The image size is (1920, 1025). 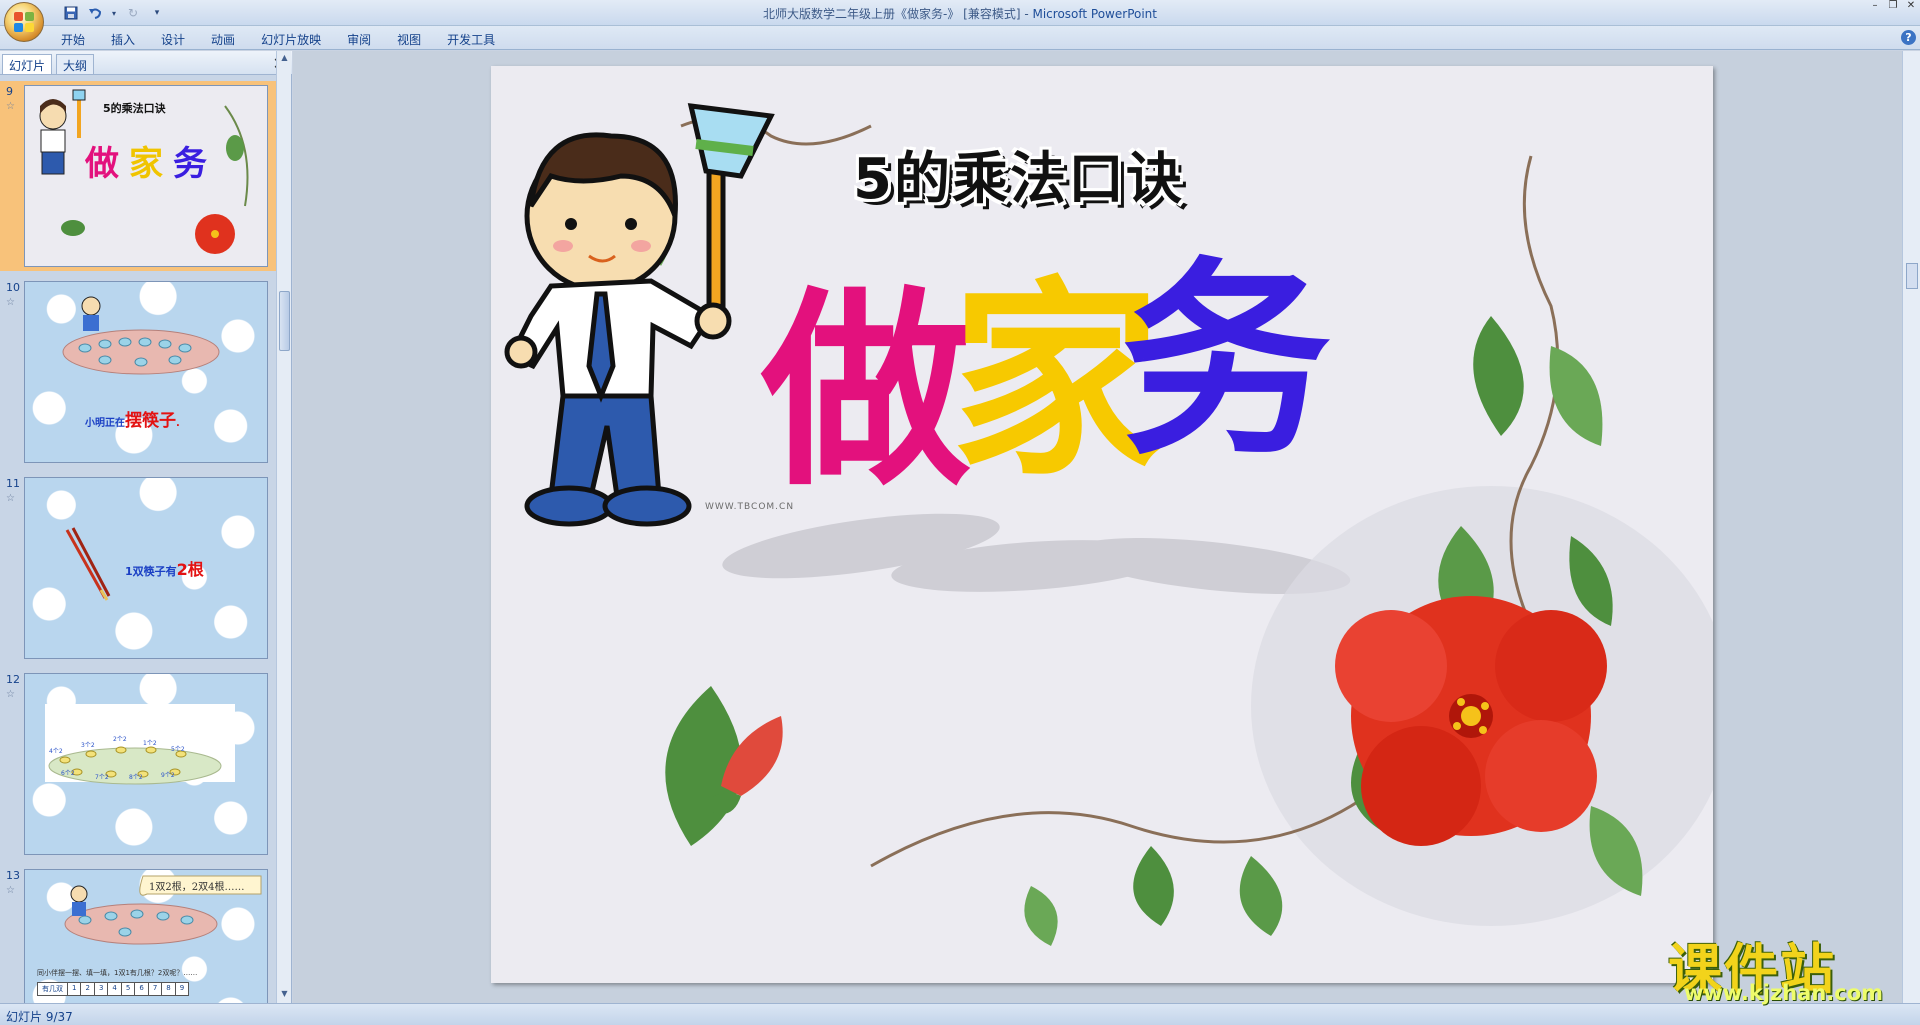 I want to click on window-title-app: Microsoft PowerPoint, so click(x=1094, y=14).